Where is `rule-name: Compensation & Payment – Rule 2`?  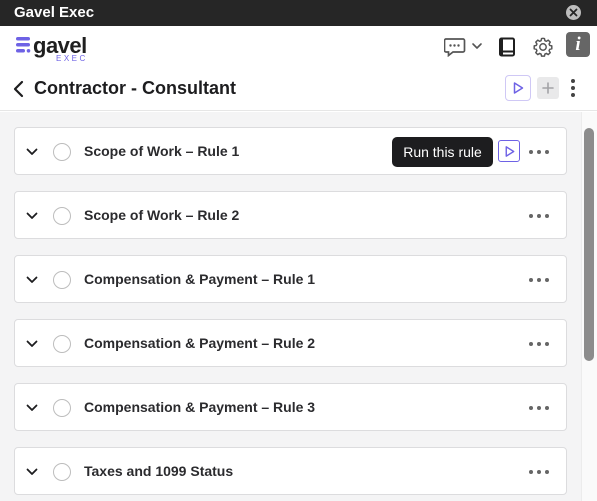
rule-name: Compensation & Payment – Rule 2 is located at coordinates (200, 343).